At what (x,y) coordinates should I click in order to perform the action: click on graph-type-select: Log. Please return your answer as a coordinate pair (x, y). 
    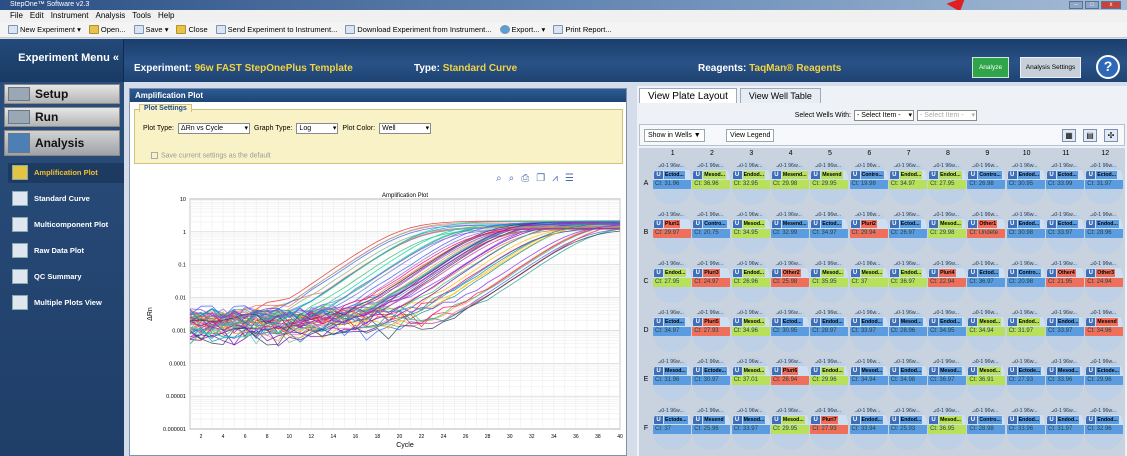
    Looking at the image, I should click on (317, 128).